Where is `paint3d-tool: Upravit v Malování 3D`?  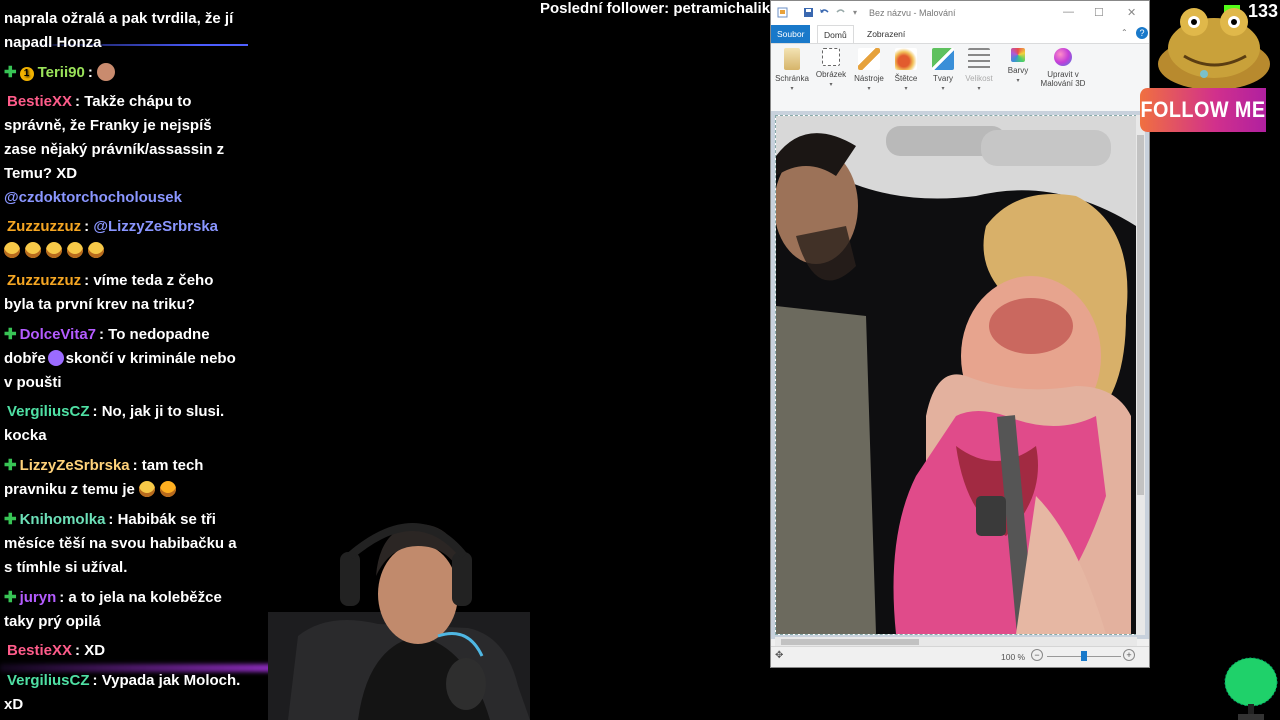 paint3d-tool: Upravit v Malování 3D is located at coordinates (1063, 68).